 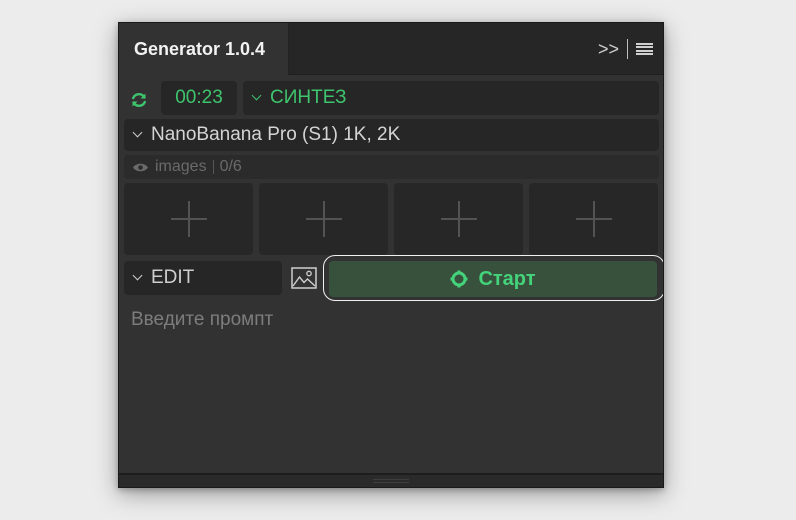 What do you see at coordinates (276, 134) in the screenshot?
I see `model-value: NanoBanana Pro (S1) 1K, 2K` at bounding box center [276, 134].